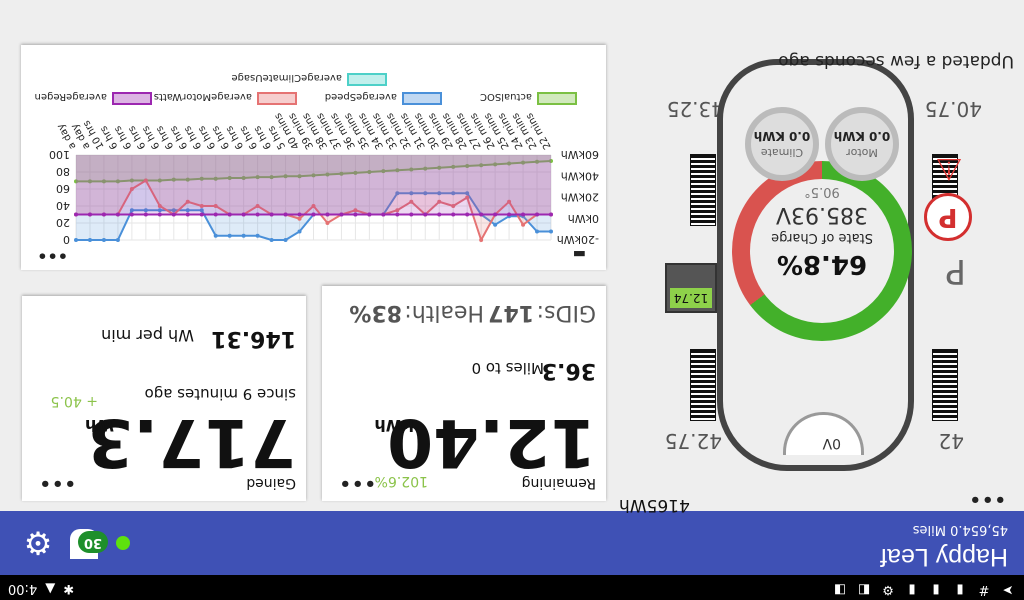 The image size is (1024, 600). Describe the element at coordinates (511, 312) in the screenshot. I see `gids-value: 147` at that location.